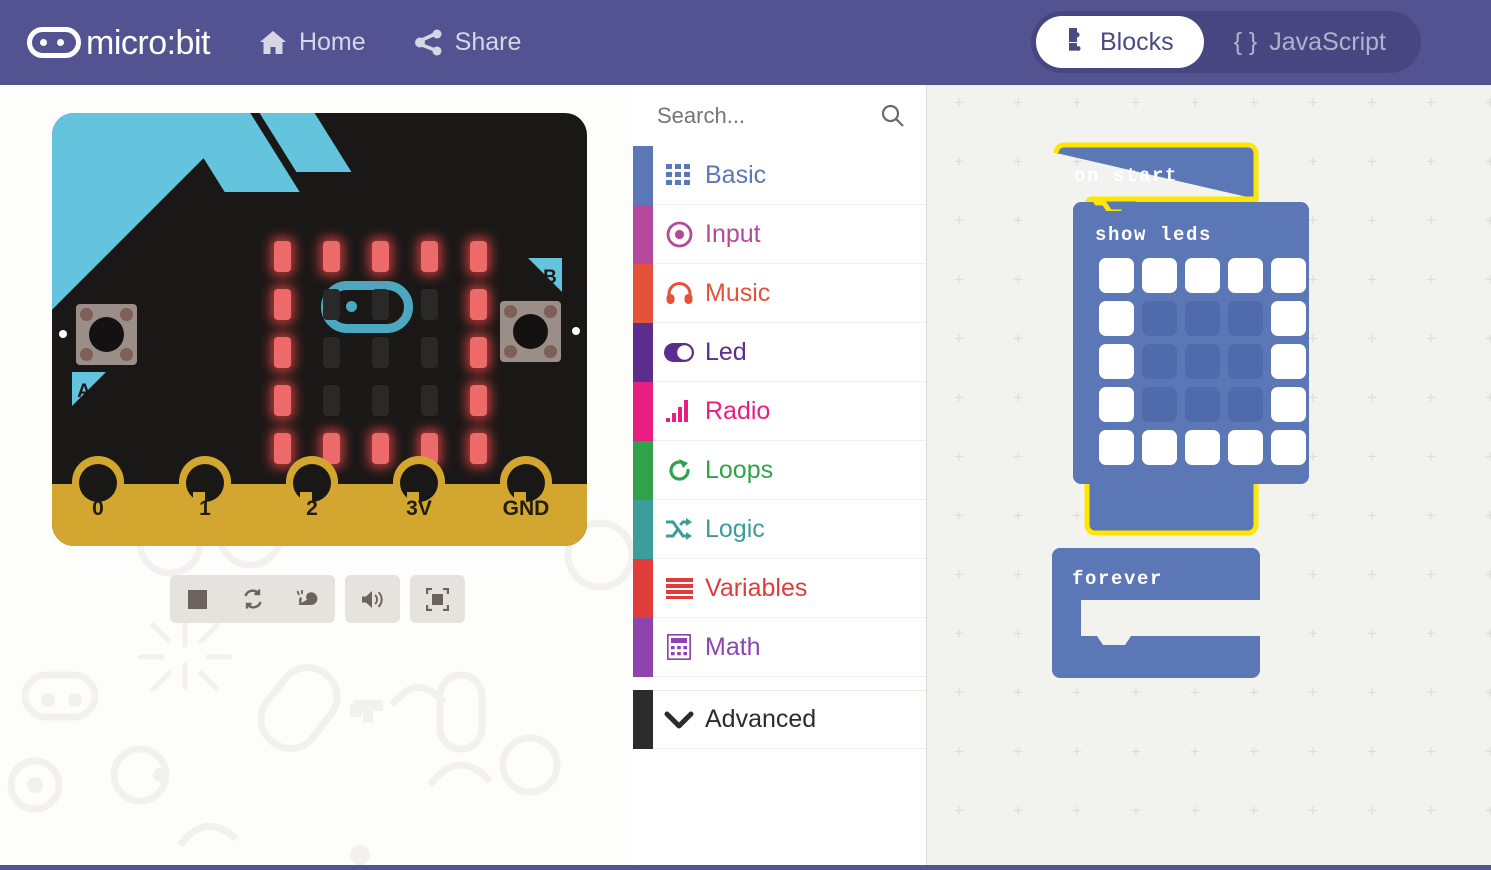 The width and height of the screenshot is (1491, 870). What do you see at coordinates (779, 352) in the screenshot?
I see `toolbox-category-led: Led` at bounding box center [779, 352].